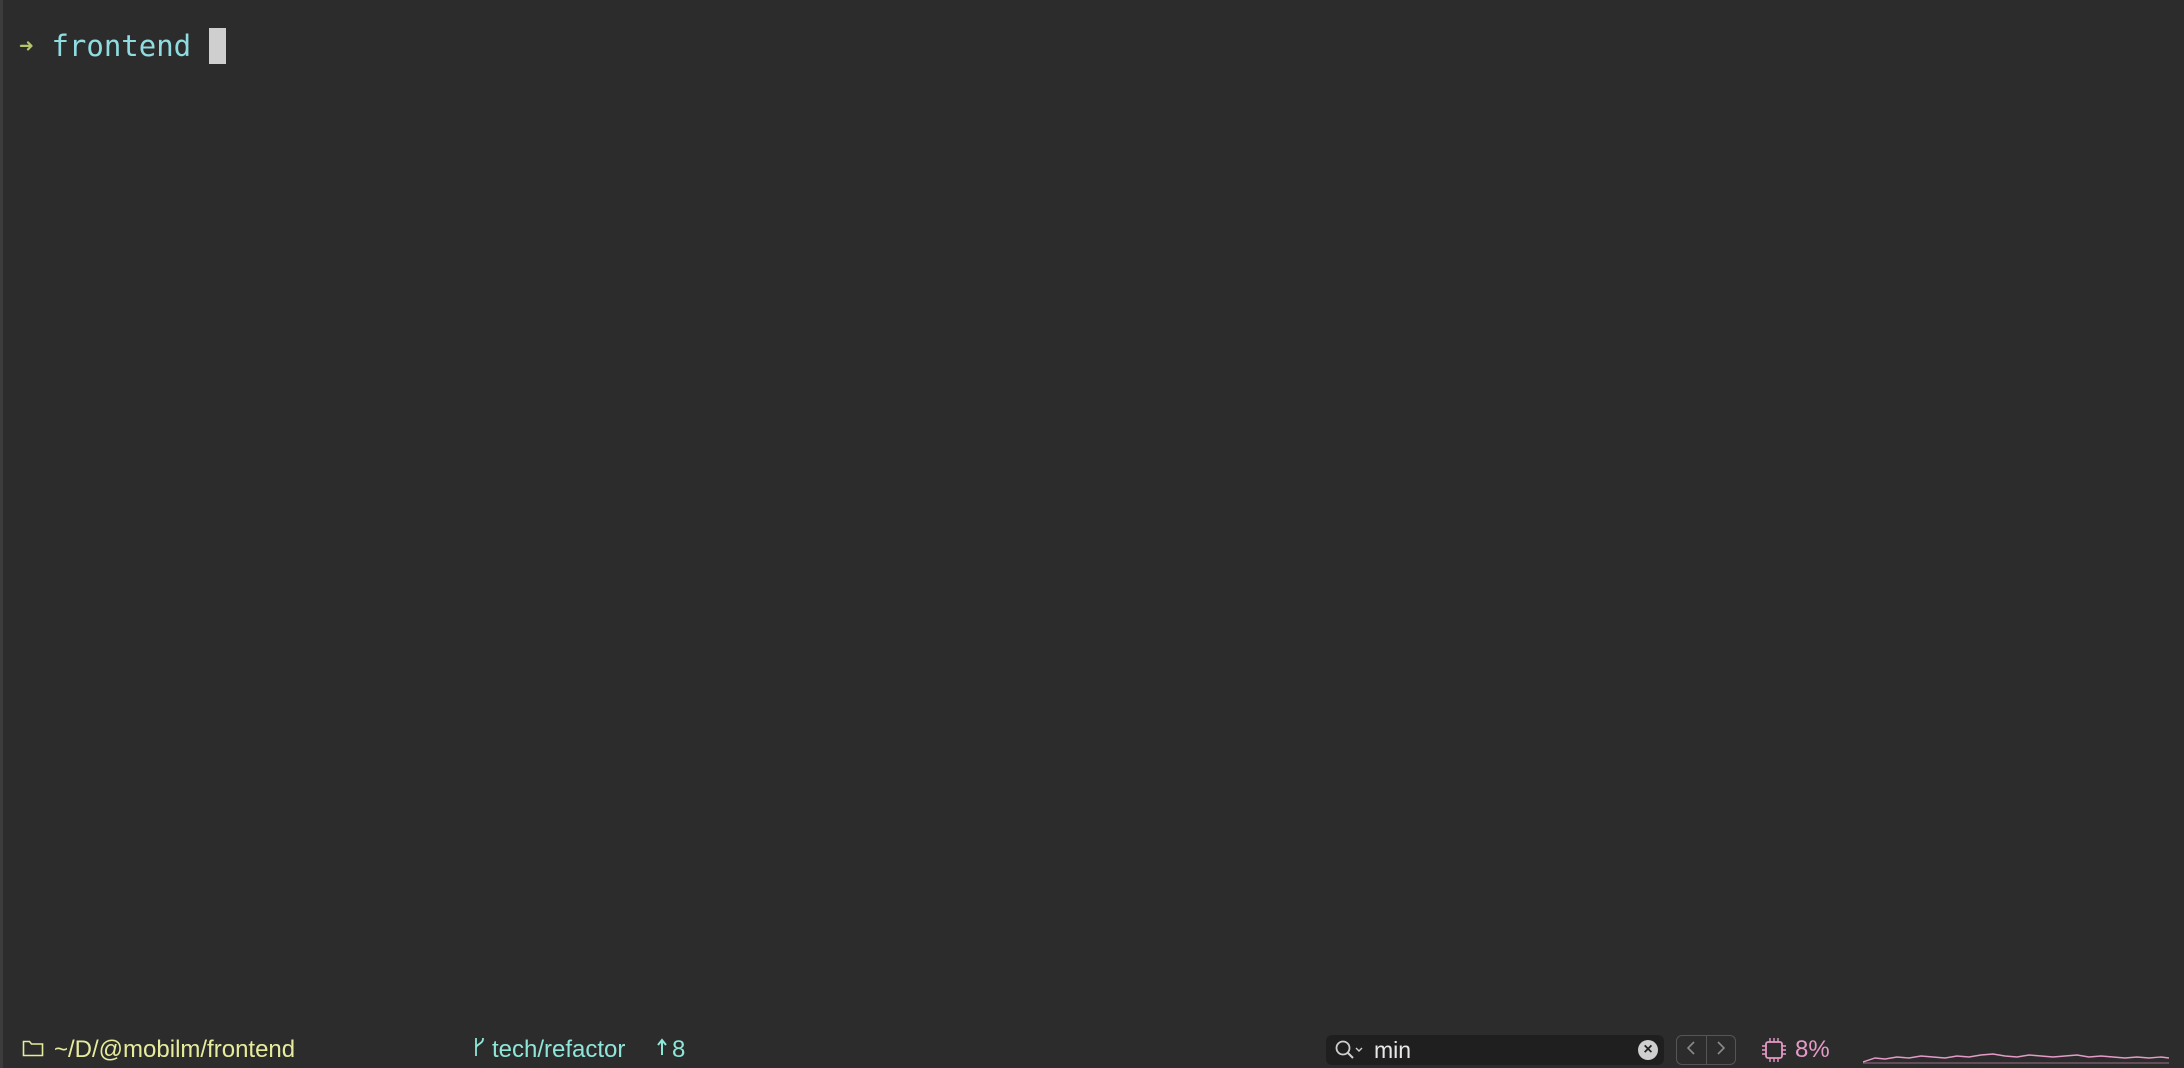 This screenshot has height=1068, width=2184. I want to click on next-match-button, so click(1720, 1050).